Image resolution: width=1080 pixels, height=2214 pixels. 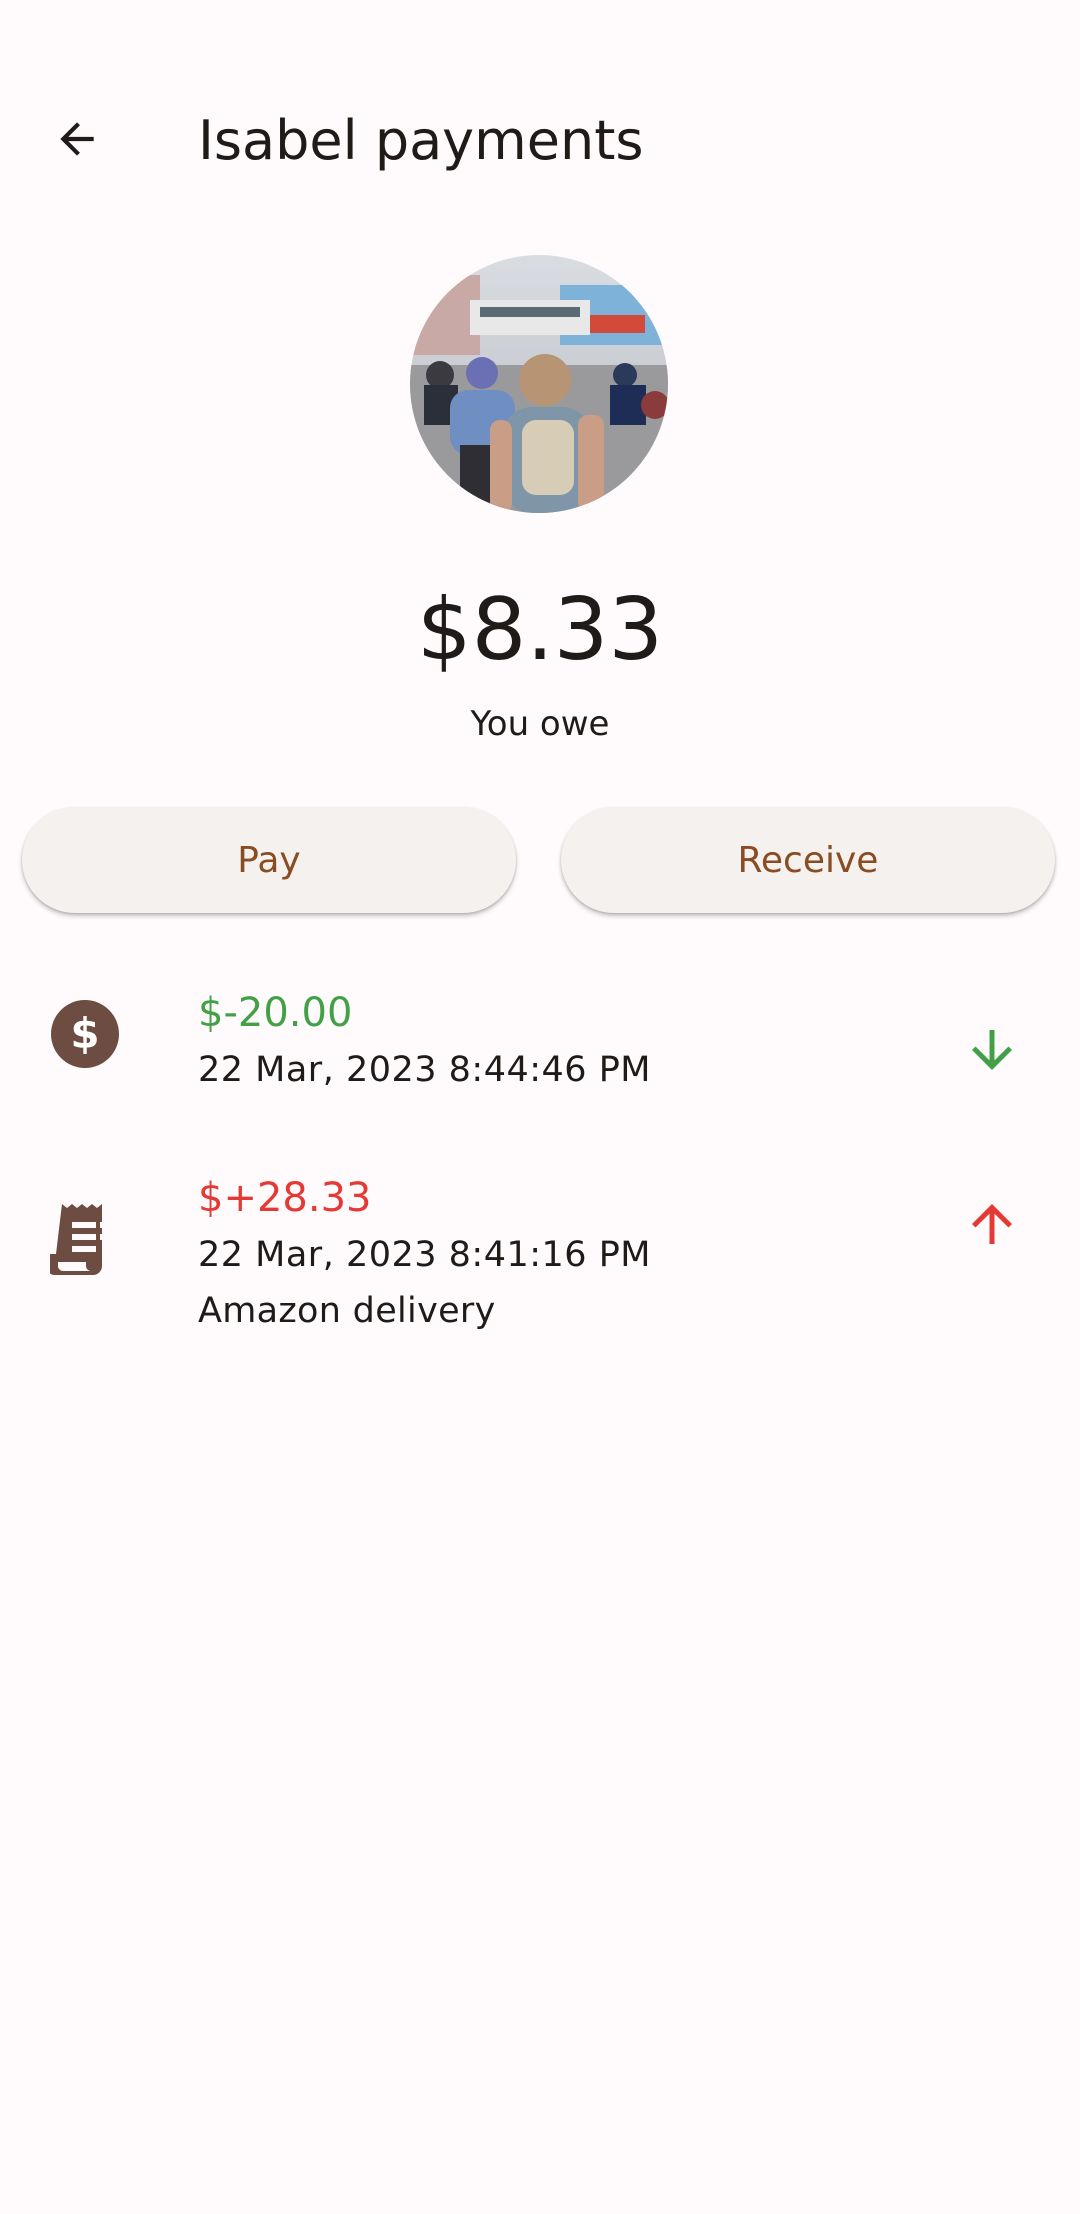 I want to click on transaction-date: 22 Mar, 2023 8:44:46 PM, so click(x=424, y=1070).